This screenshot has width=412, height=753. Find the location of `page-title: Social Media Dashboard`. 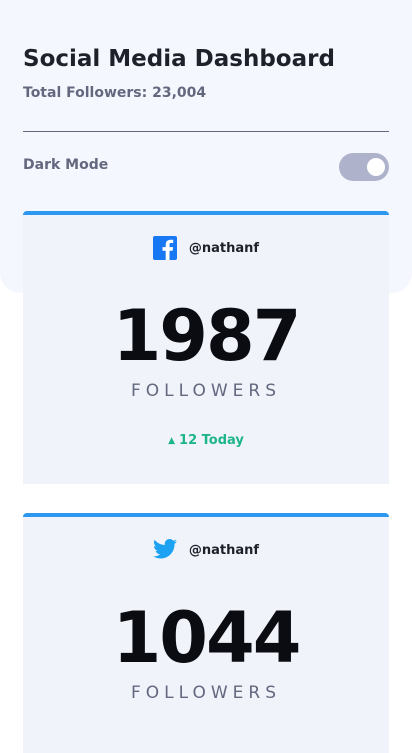

page-title: Social Media Dashboard is located at coordinates (179, 59).